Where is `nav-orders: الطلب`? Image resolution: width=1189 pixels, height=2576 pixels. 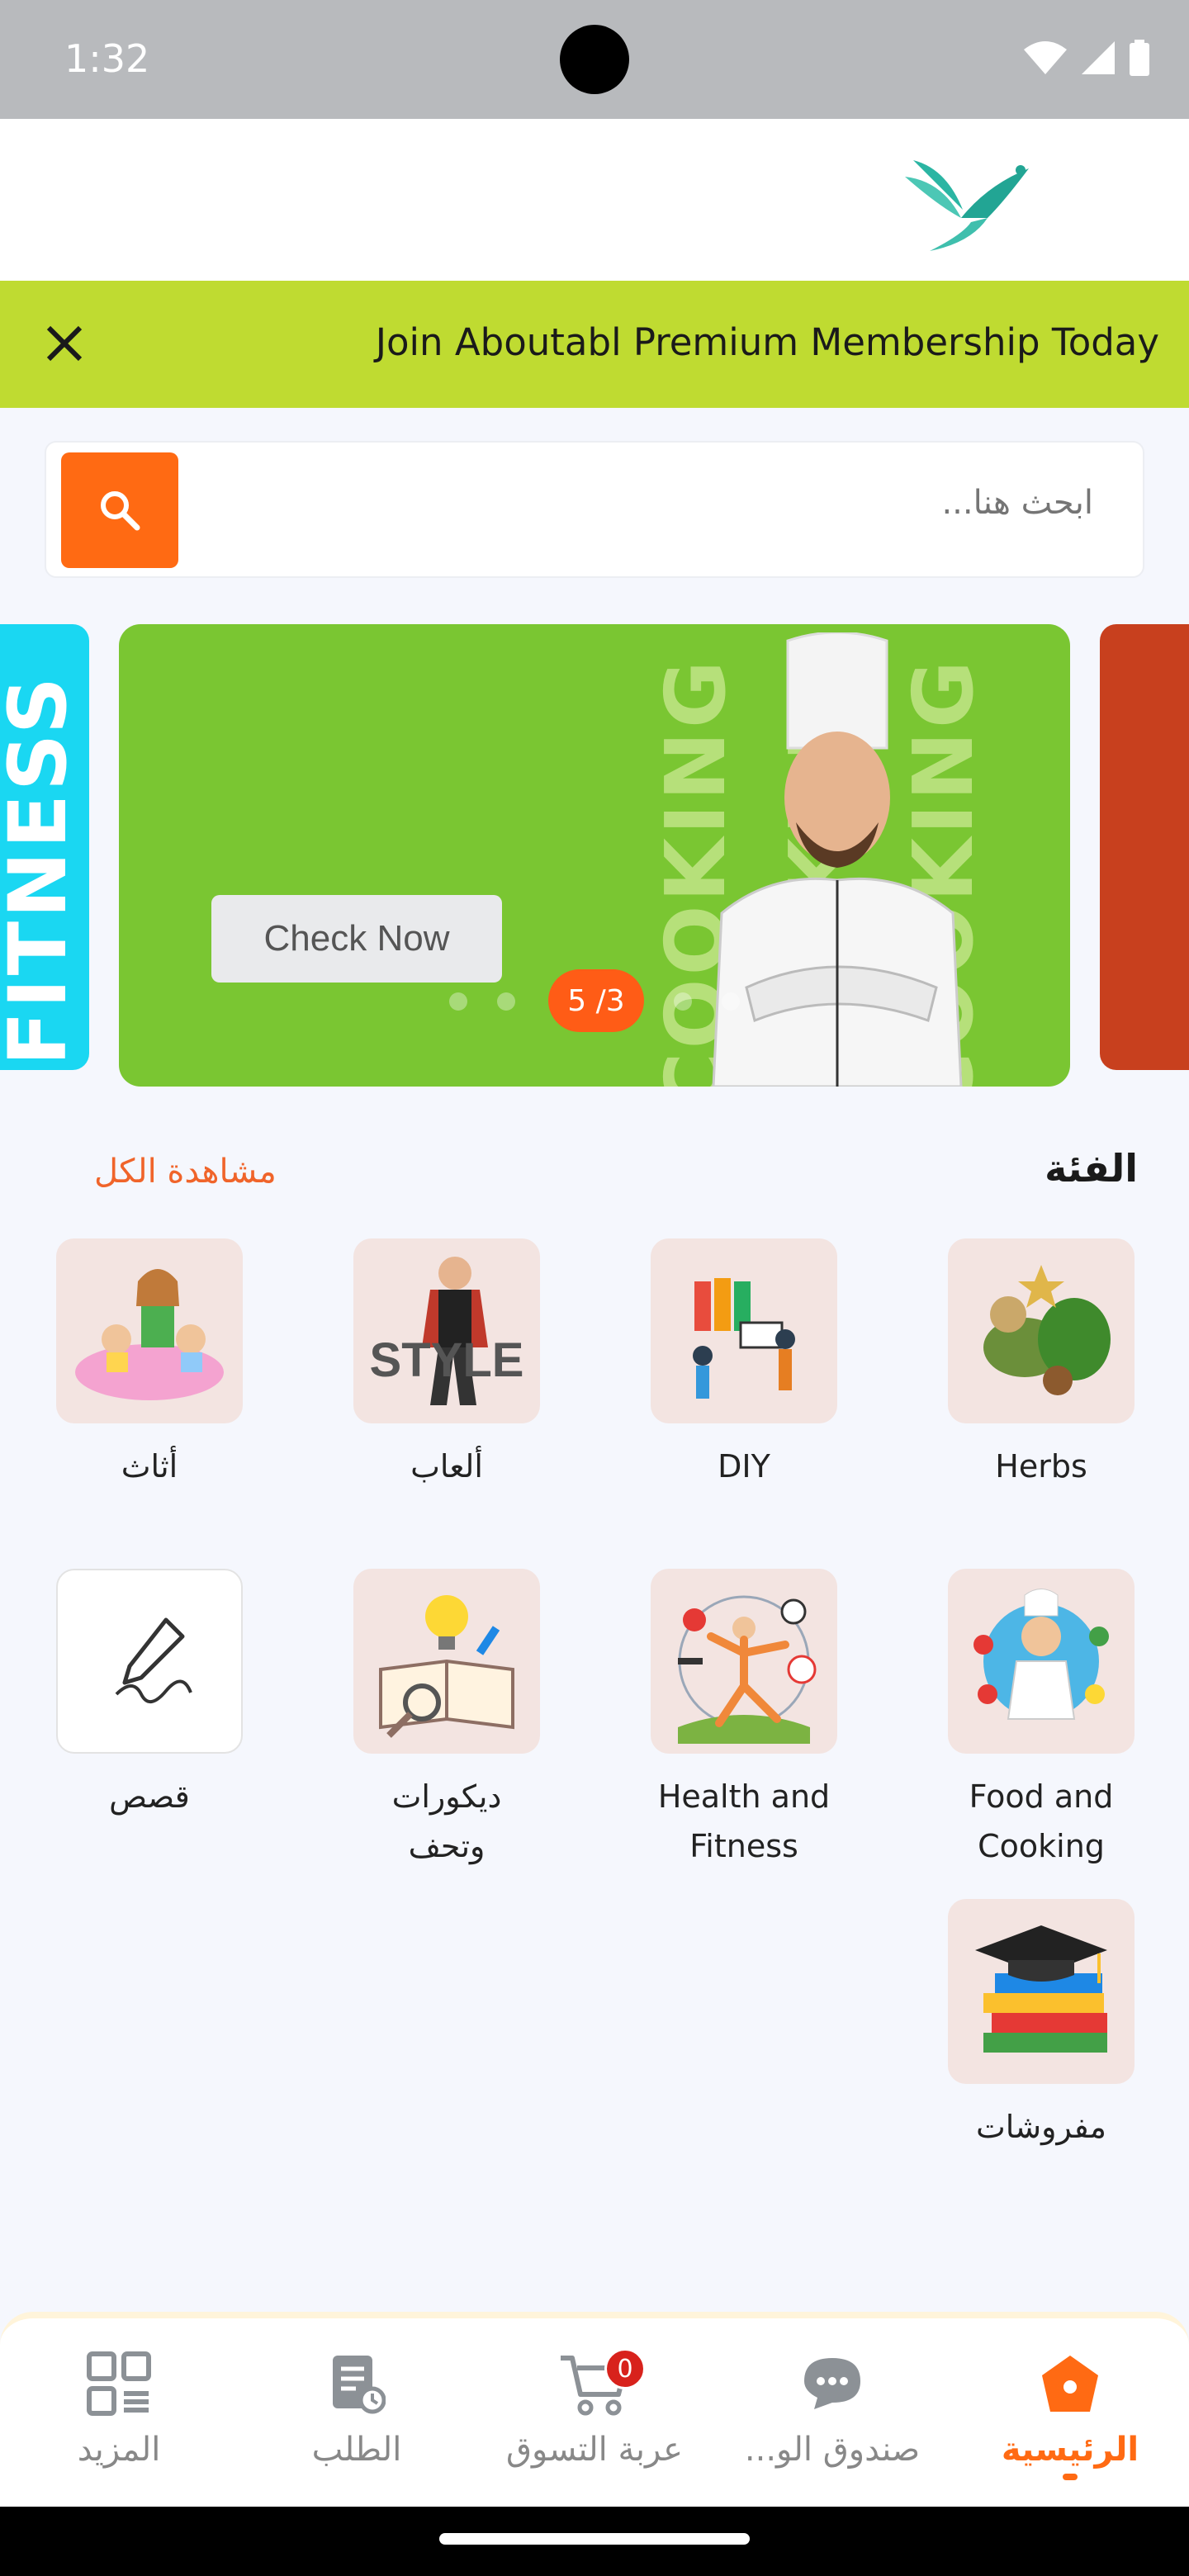
nav-orders: الطلب is located at coordinates (356, 2408).